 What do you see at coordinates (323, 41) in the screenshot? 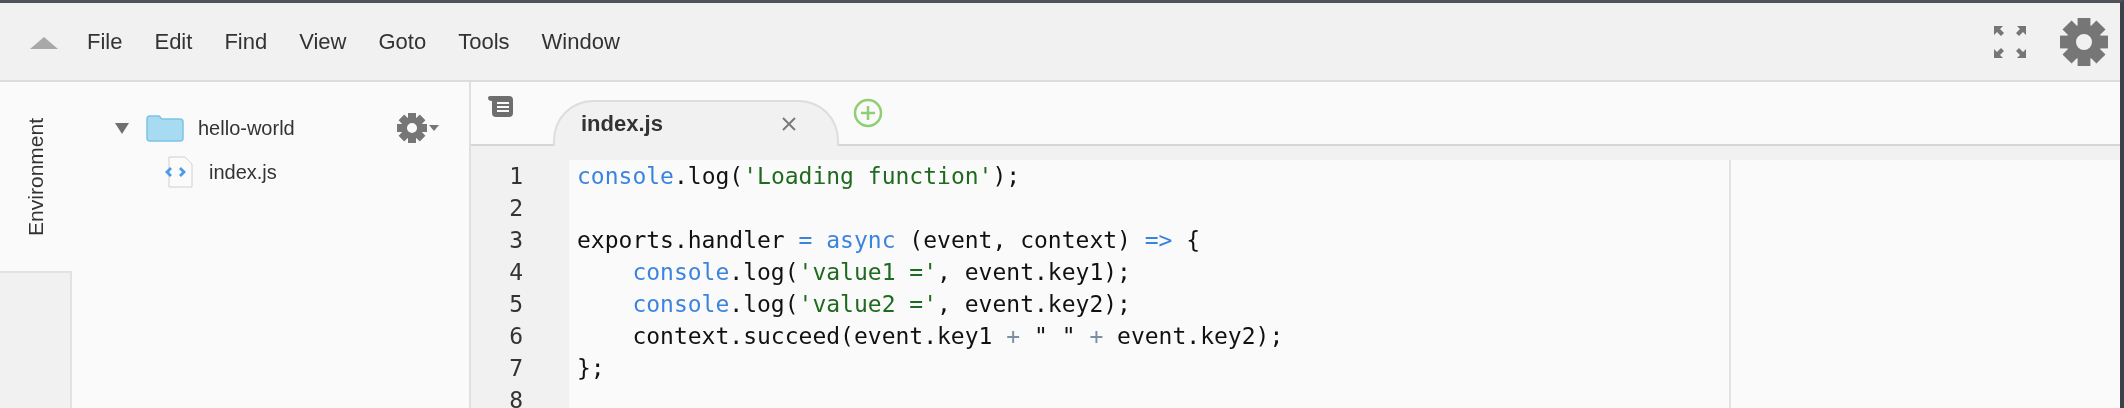
I see `menu-item: View` at bounding box center [323, 41].